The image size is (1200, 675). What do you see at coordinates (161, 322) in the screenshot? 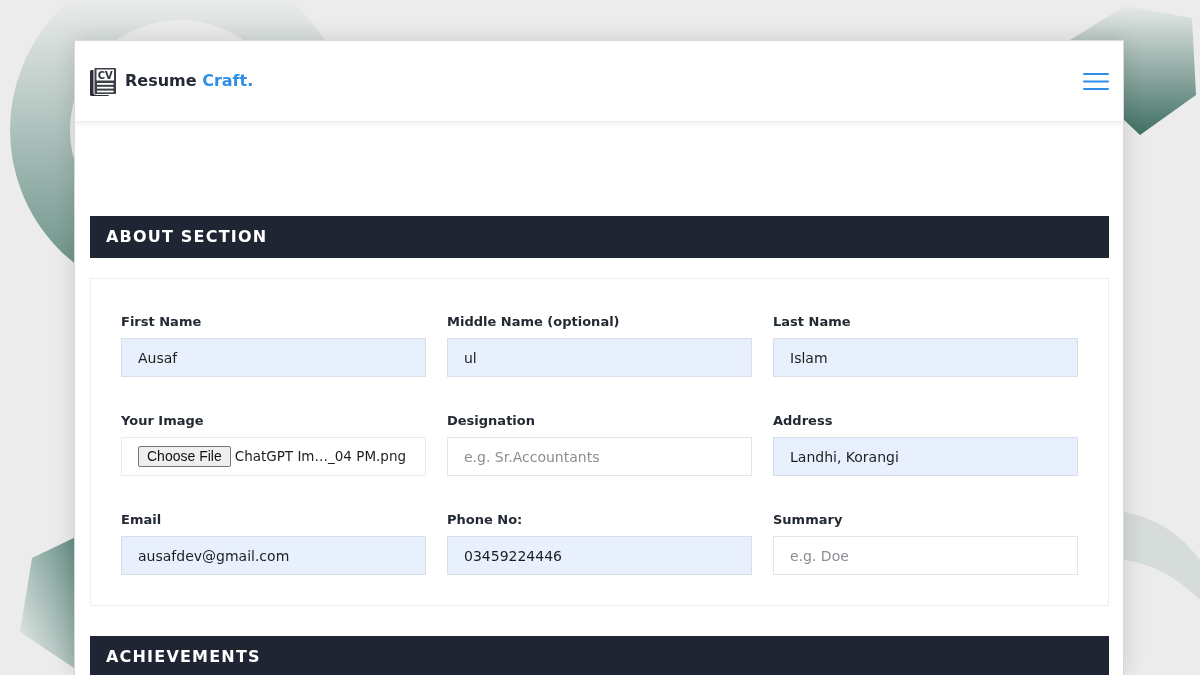
I see `field-label: First Name` at bounding box center [161, 322].